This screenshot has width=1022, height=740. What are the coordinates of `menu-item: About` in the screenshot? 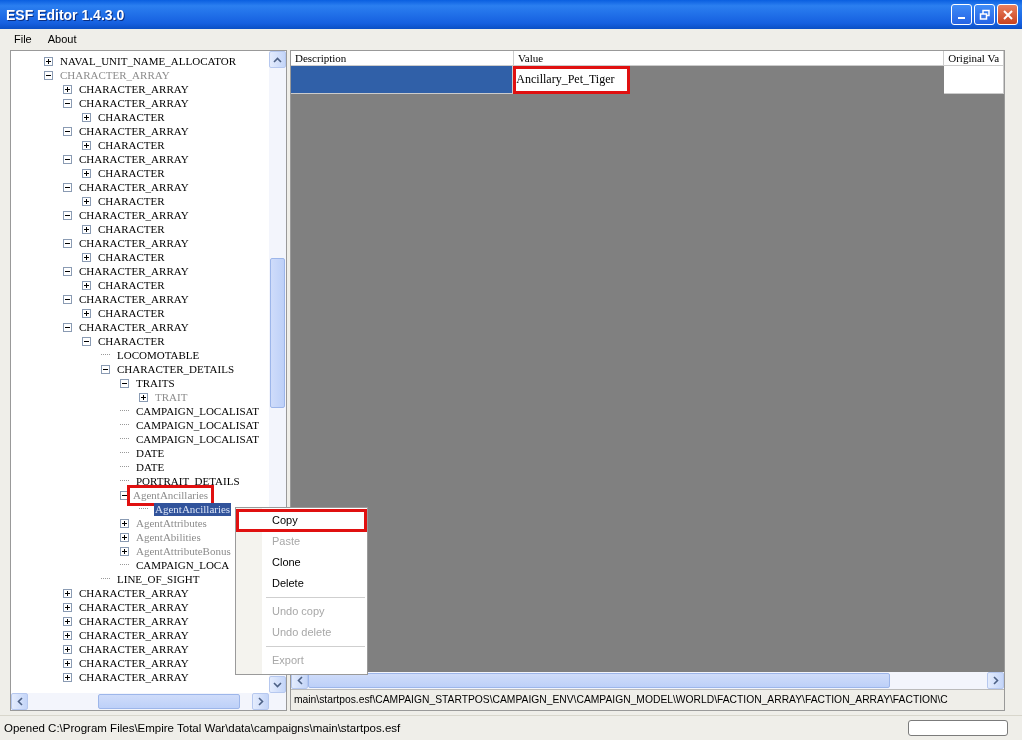 It's located at (62, 38).